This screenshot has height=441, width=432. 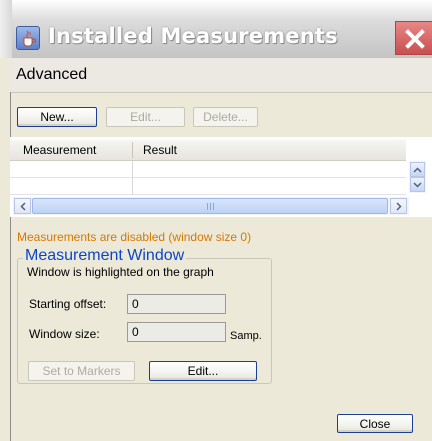 I want to click on group-title: Measurement Window, so click(x=105, y=256).